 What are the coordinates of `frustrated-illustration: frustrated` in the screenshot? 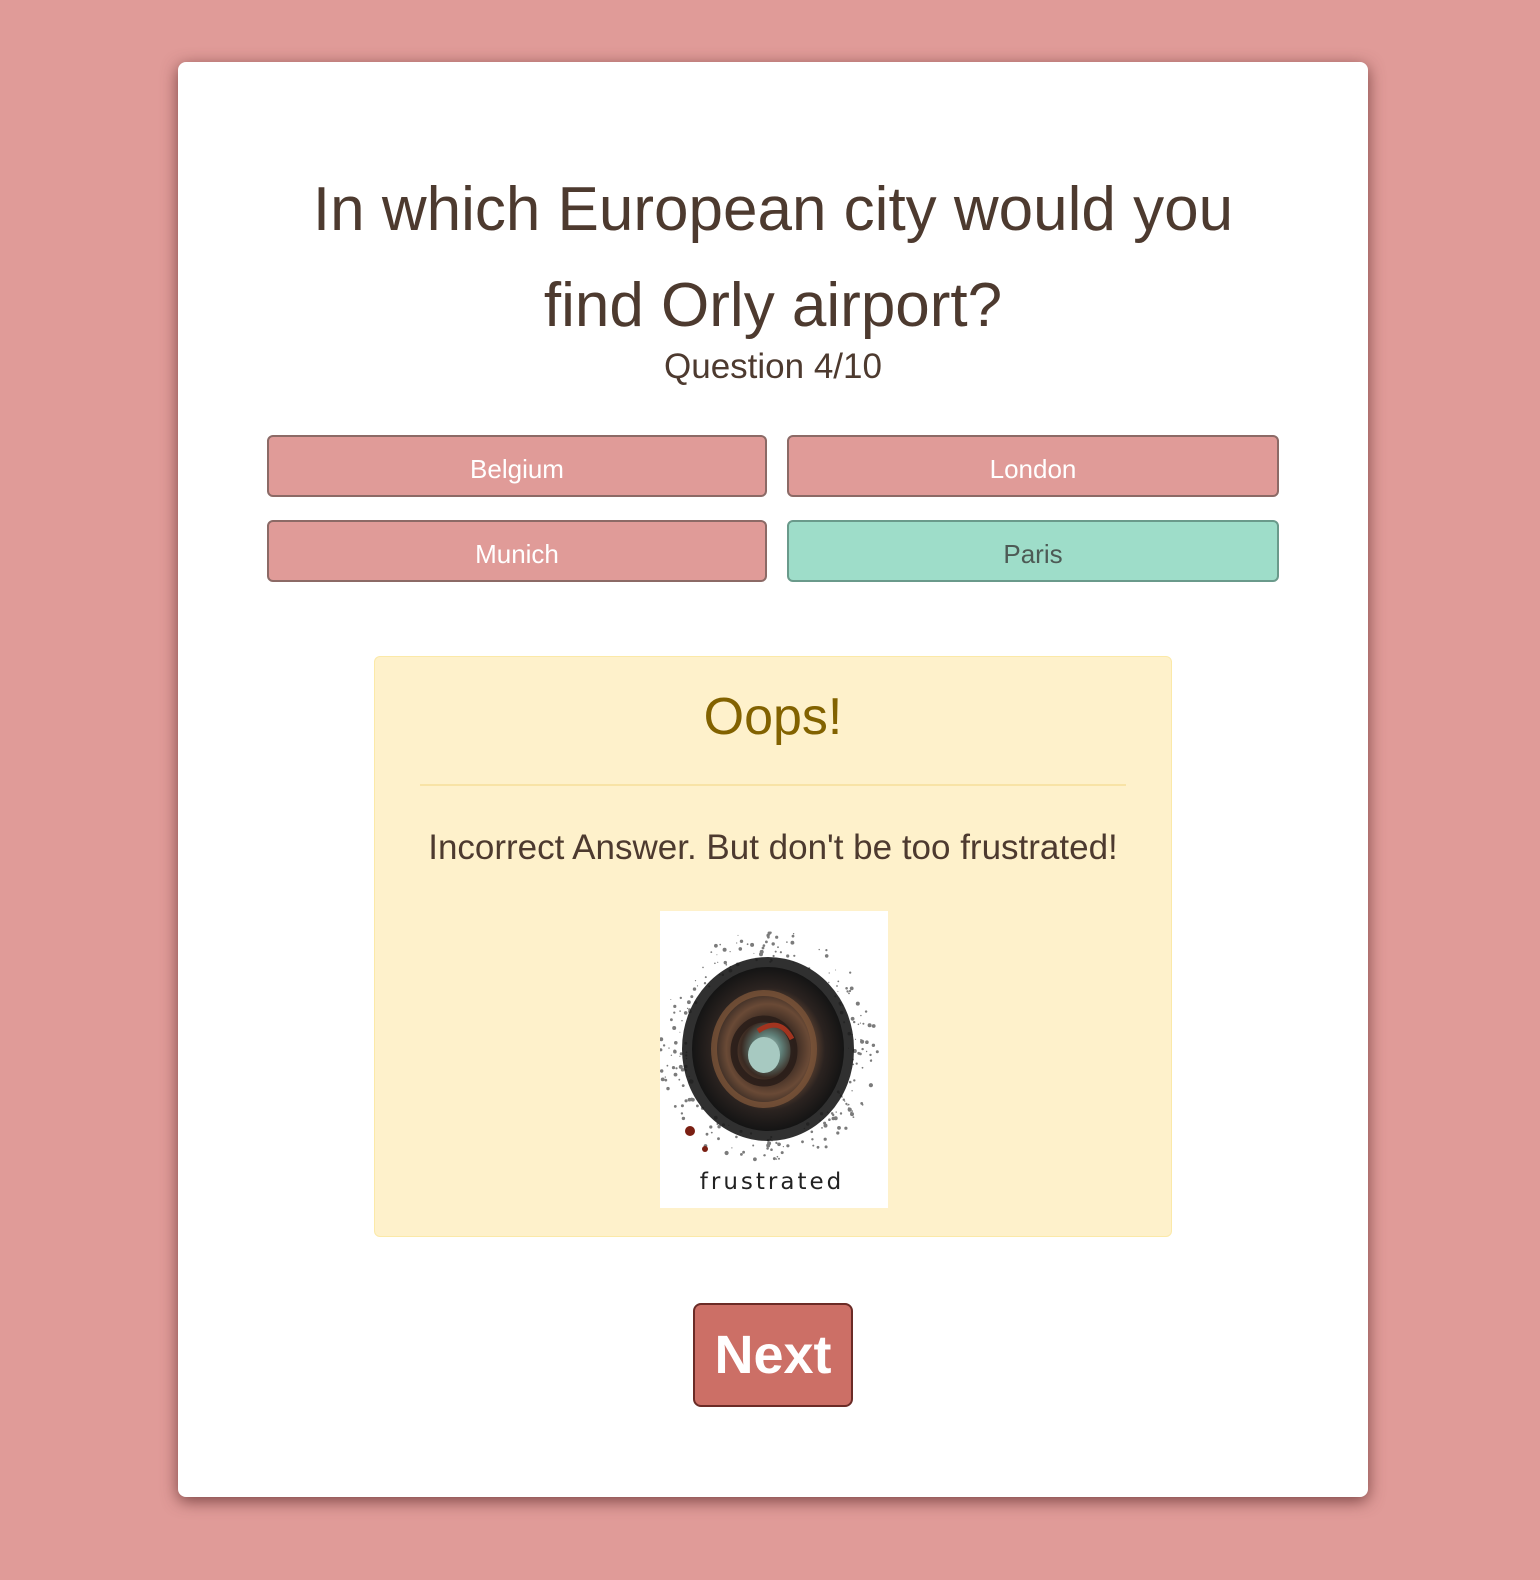 It's located at (769, 1063).